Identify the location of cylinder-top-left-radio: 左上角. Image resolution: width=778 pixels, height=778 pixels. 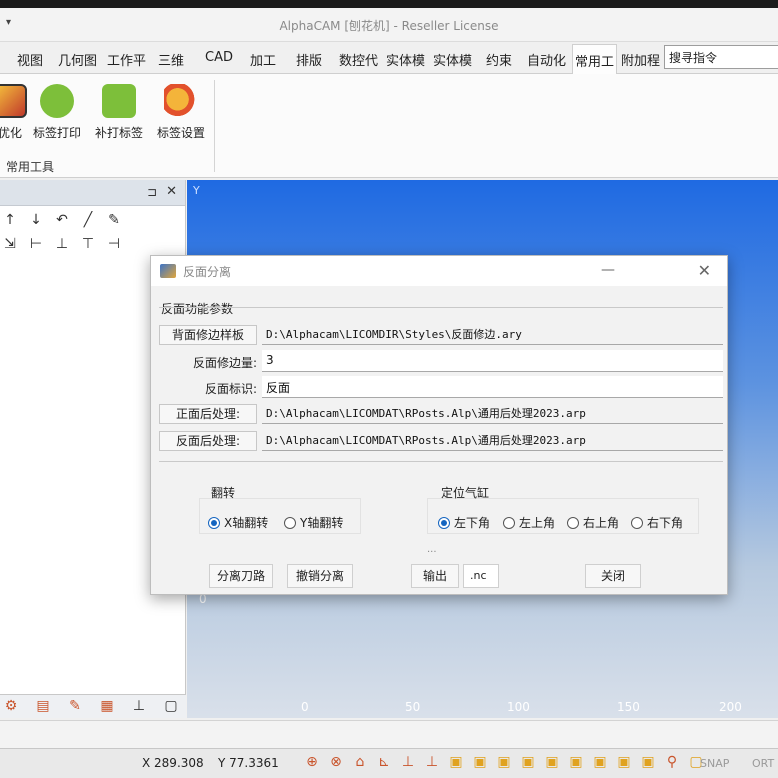
(529, 522).